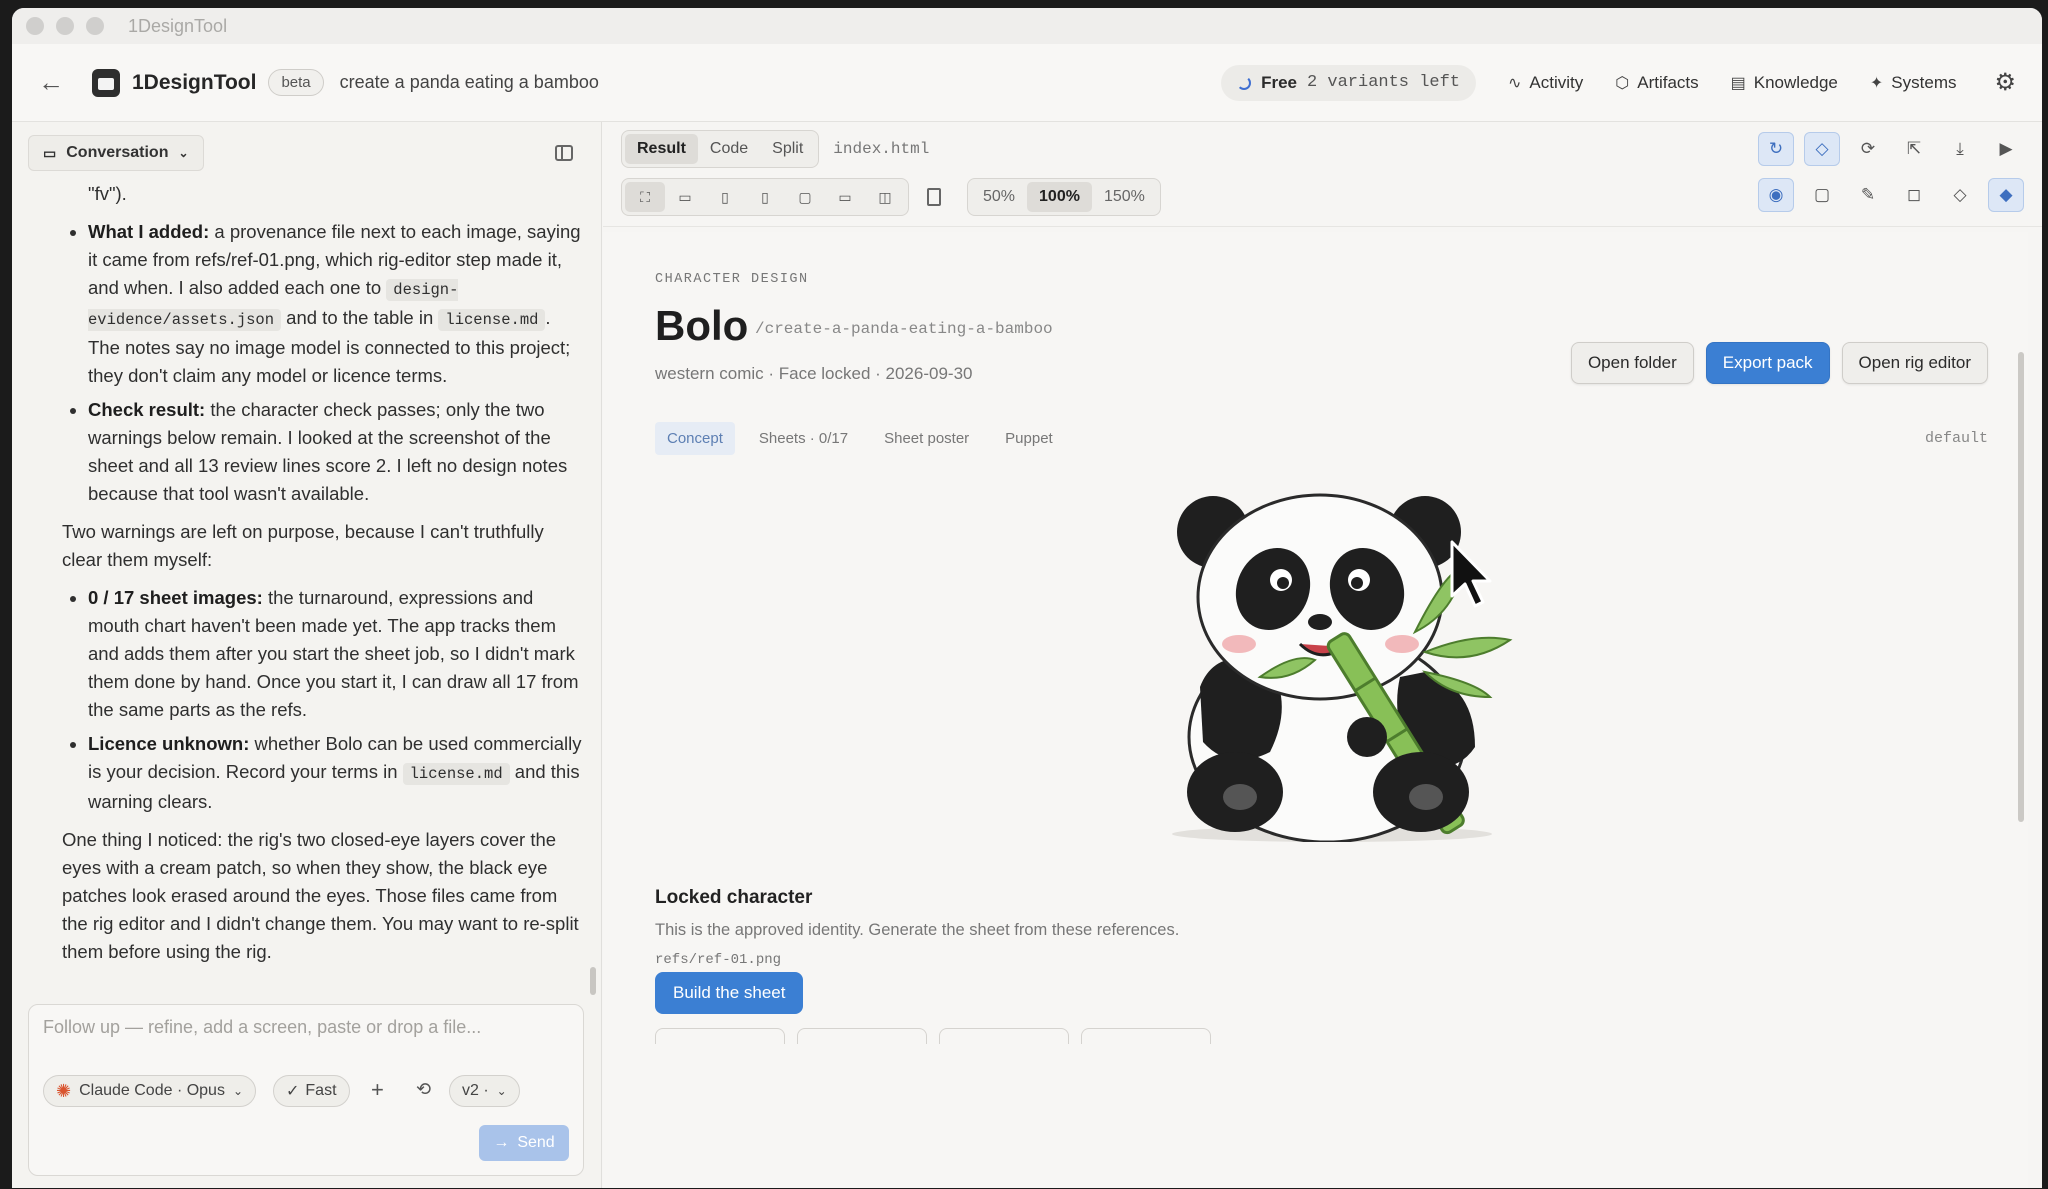  What do you see at coordinates (734, 897) in the screenshot?
I see `locked-character-title: Locked character` at bounding box center [734, 897].